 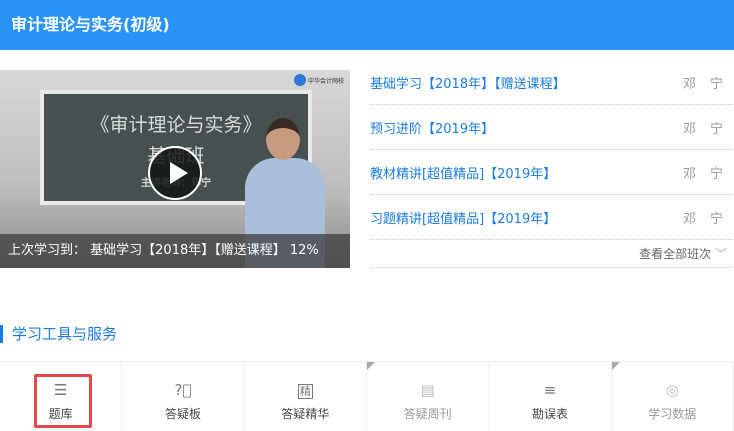 What do you see at coordinates (58, 334) in the screenshot?
I see `section-title: 学习工具与服务` at bounding box center [58, 334].